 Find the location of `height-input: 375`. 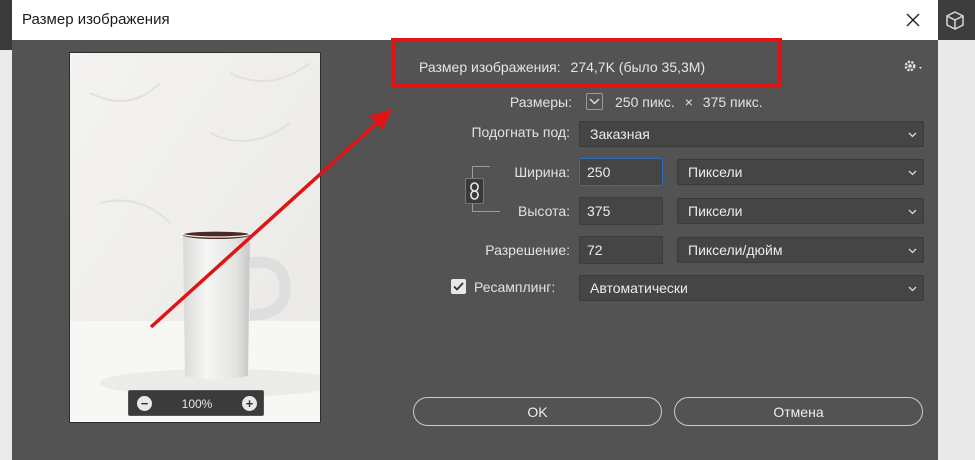

height-input: 375 is located at coordinates (621, 211).